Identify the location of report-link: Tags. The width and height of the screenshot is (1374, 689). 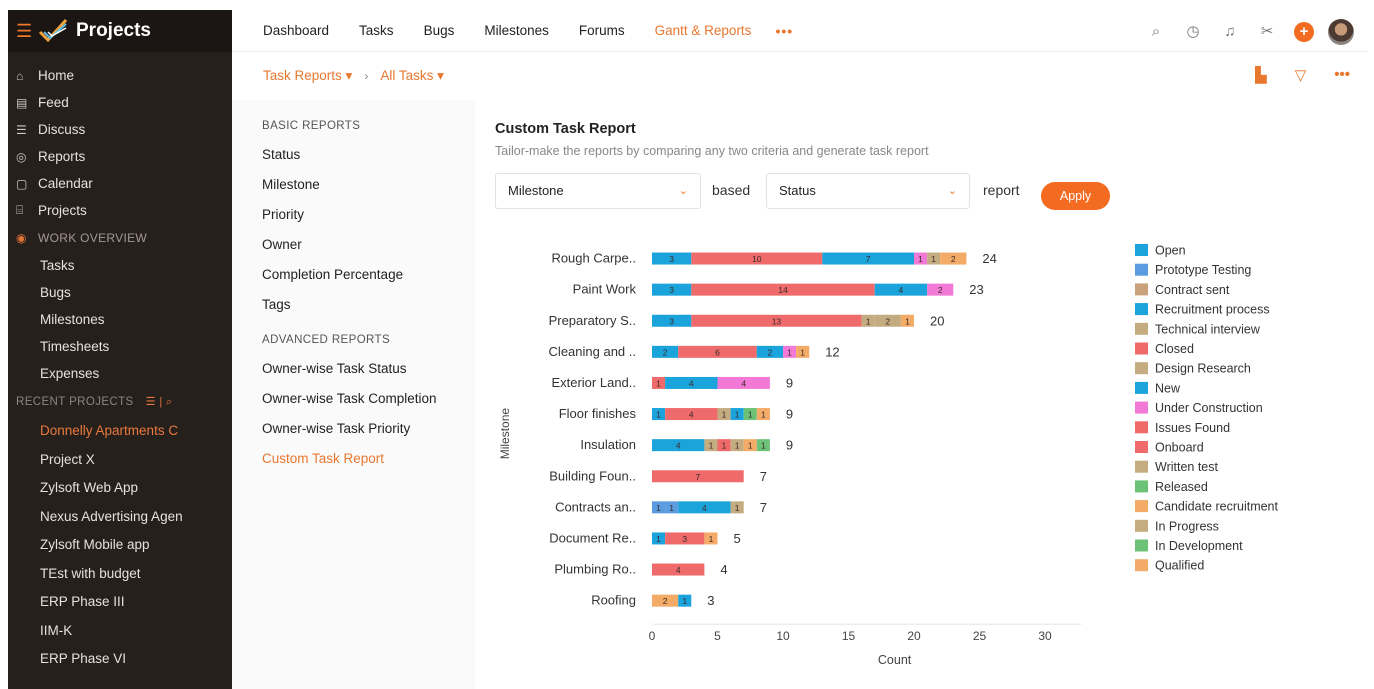
(368, 305).